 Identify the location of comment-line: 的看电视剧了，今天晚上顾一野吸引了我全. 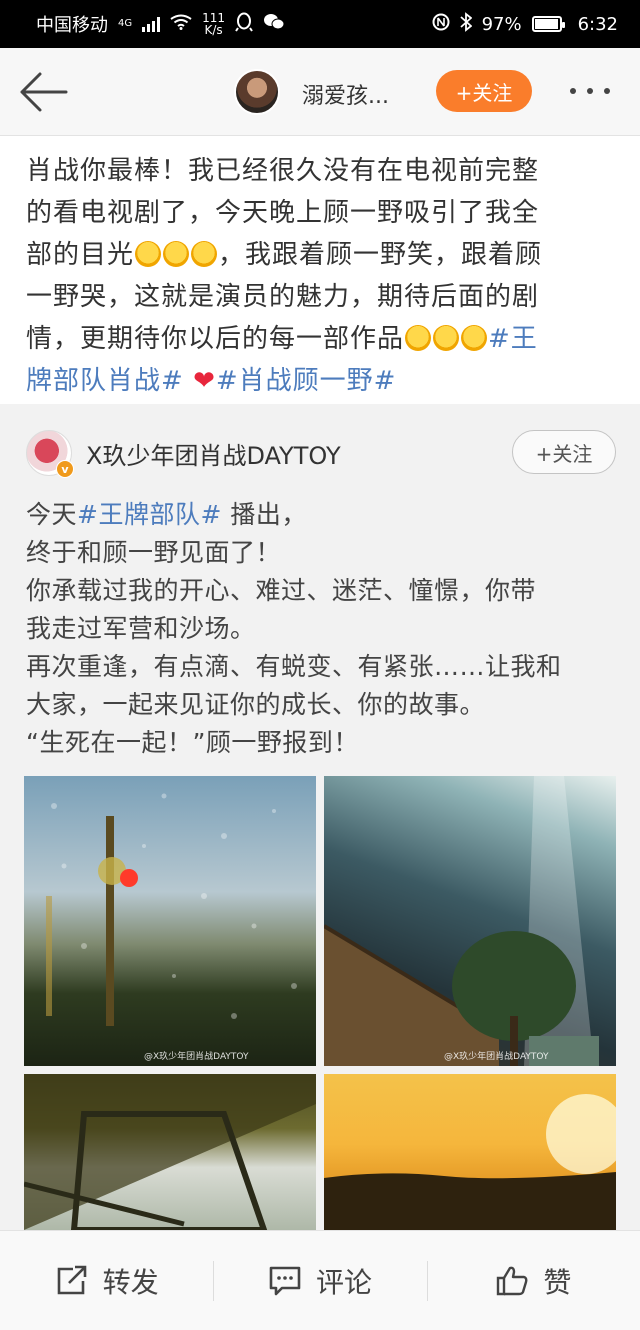
(283, 213).